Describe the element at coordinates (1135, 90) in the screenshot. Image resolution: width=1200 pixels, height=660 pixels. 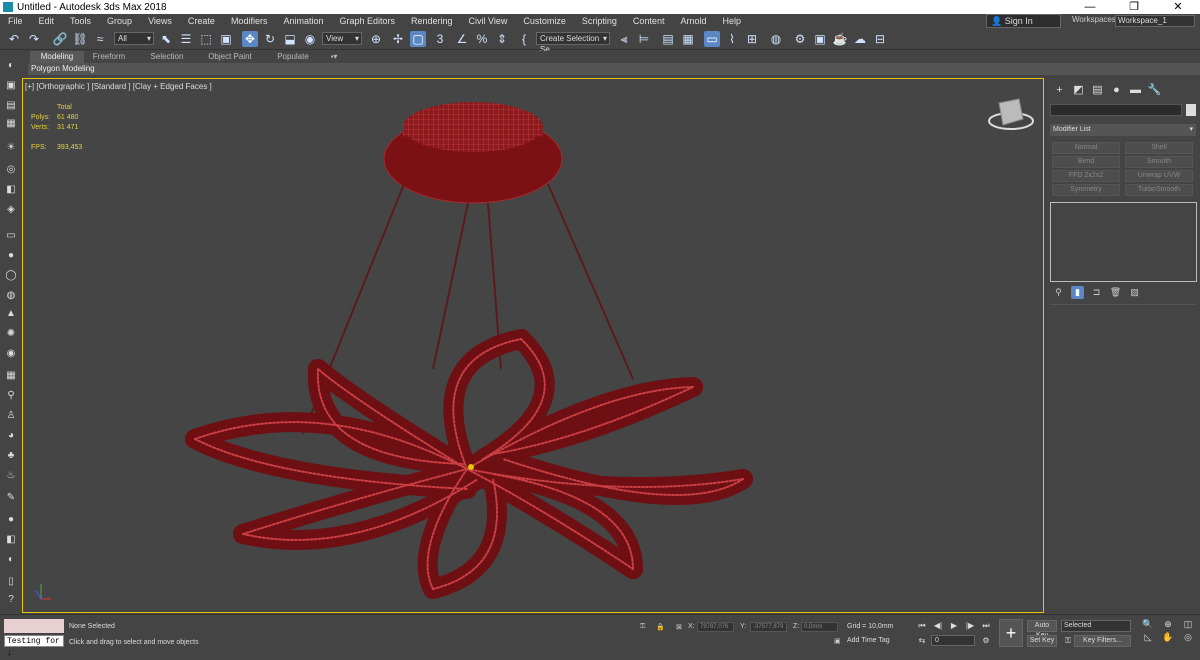
I see `display-tab-icon: ▬` at that location.